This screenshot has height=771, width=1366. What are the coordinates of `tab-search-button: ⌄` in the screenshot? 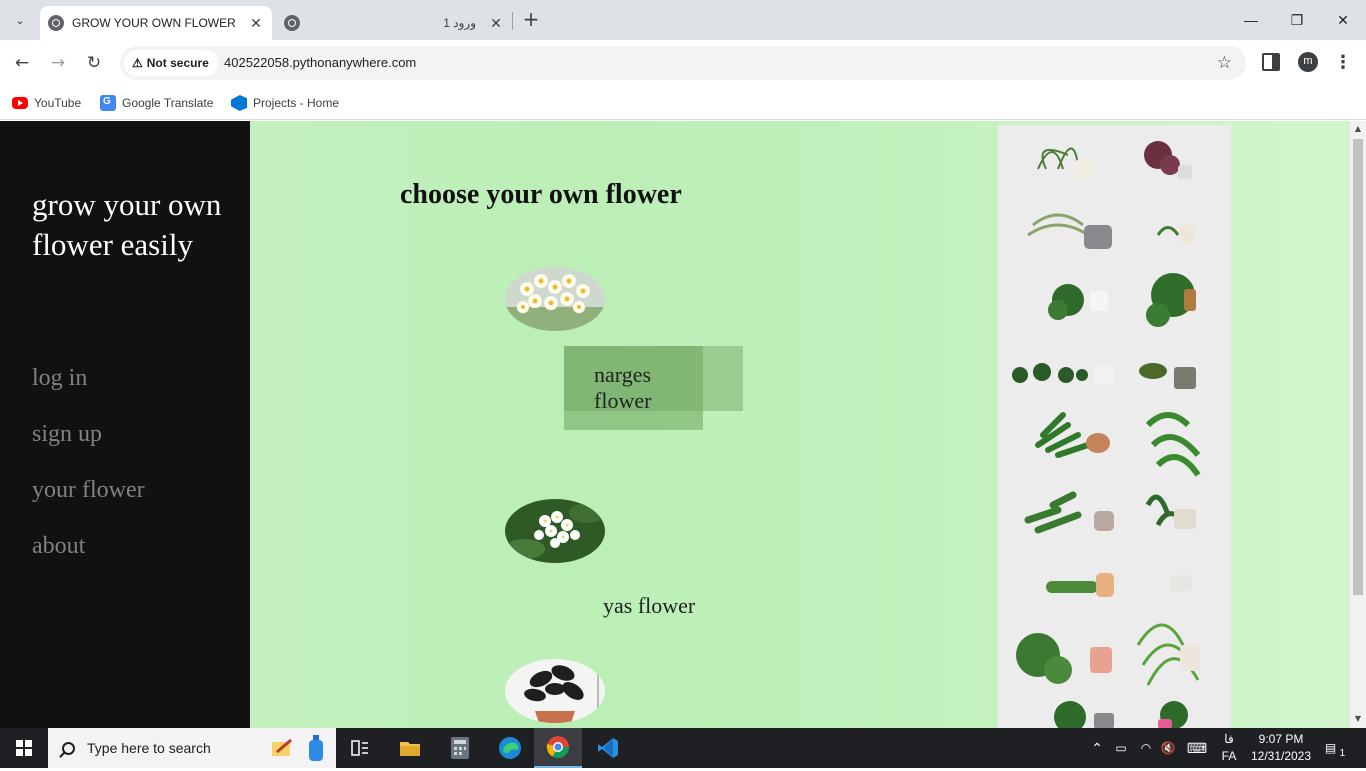 It's located at (20, 20).